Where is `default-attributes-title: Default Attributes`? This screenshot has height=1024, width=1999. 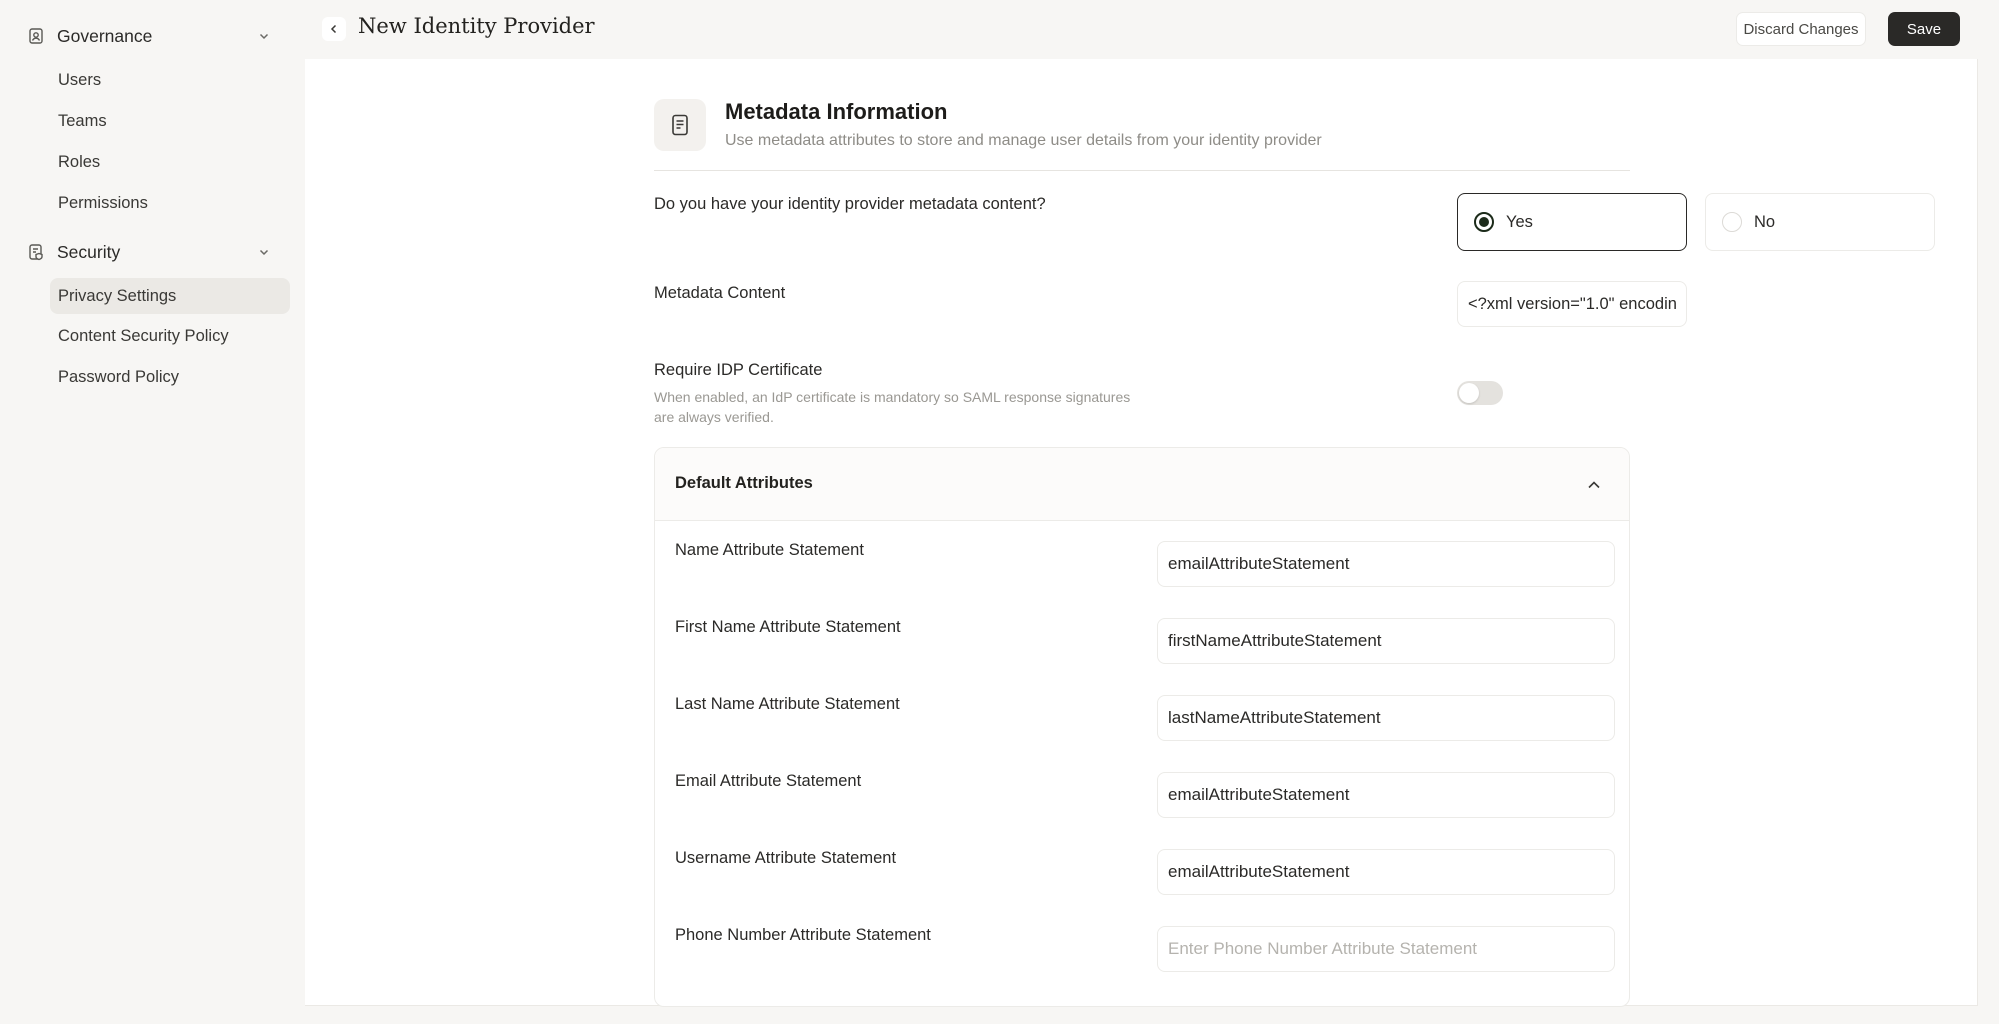
default-attributes-title: Default Attributes is located at coordinates (744, 483).